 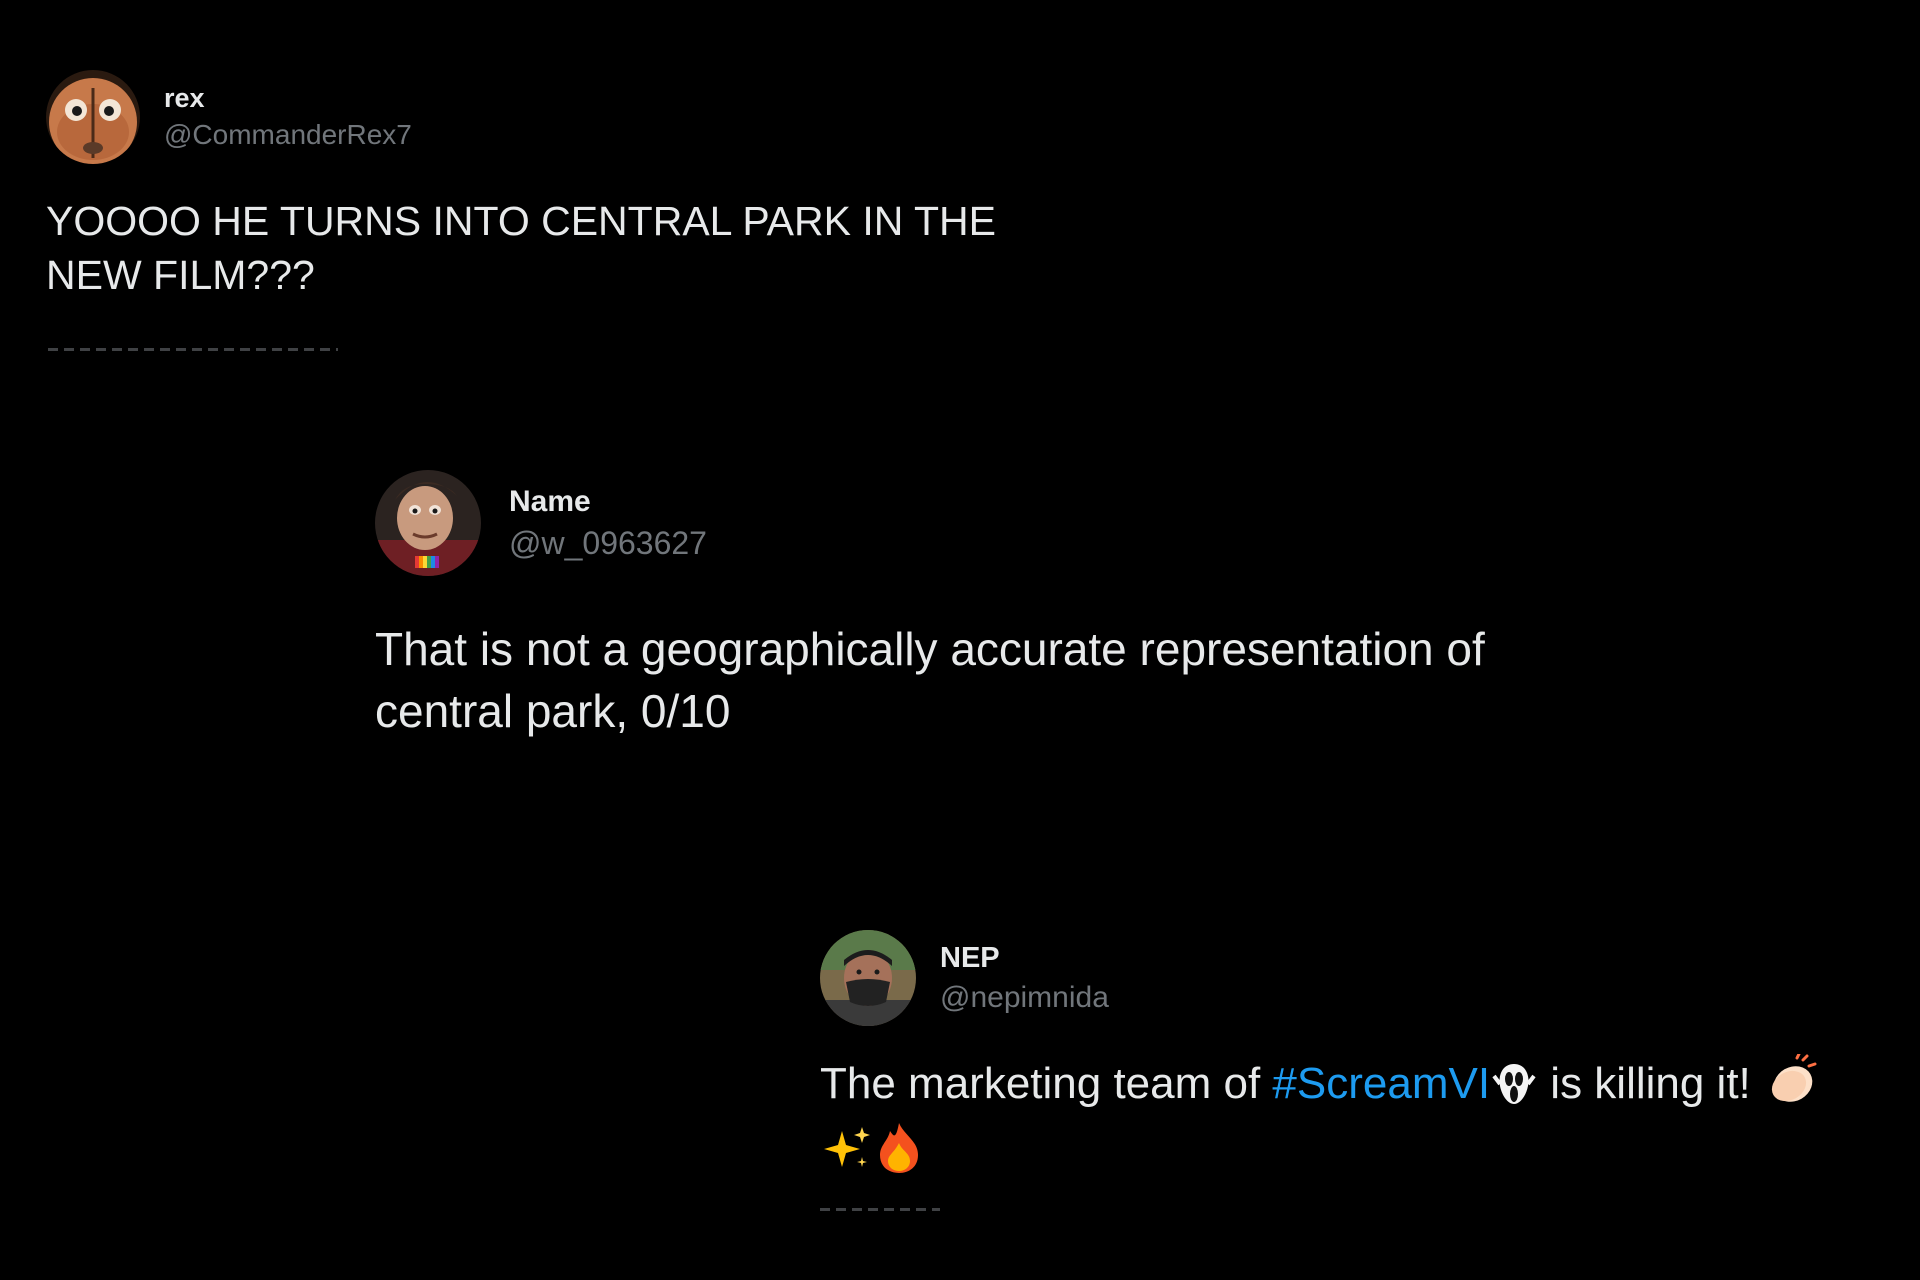 I want to click on hashtag-link: #ScreamVI, so click(x=1381, y=1083).